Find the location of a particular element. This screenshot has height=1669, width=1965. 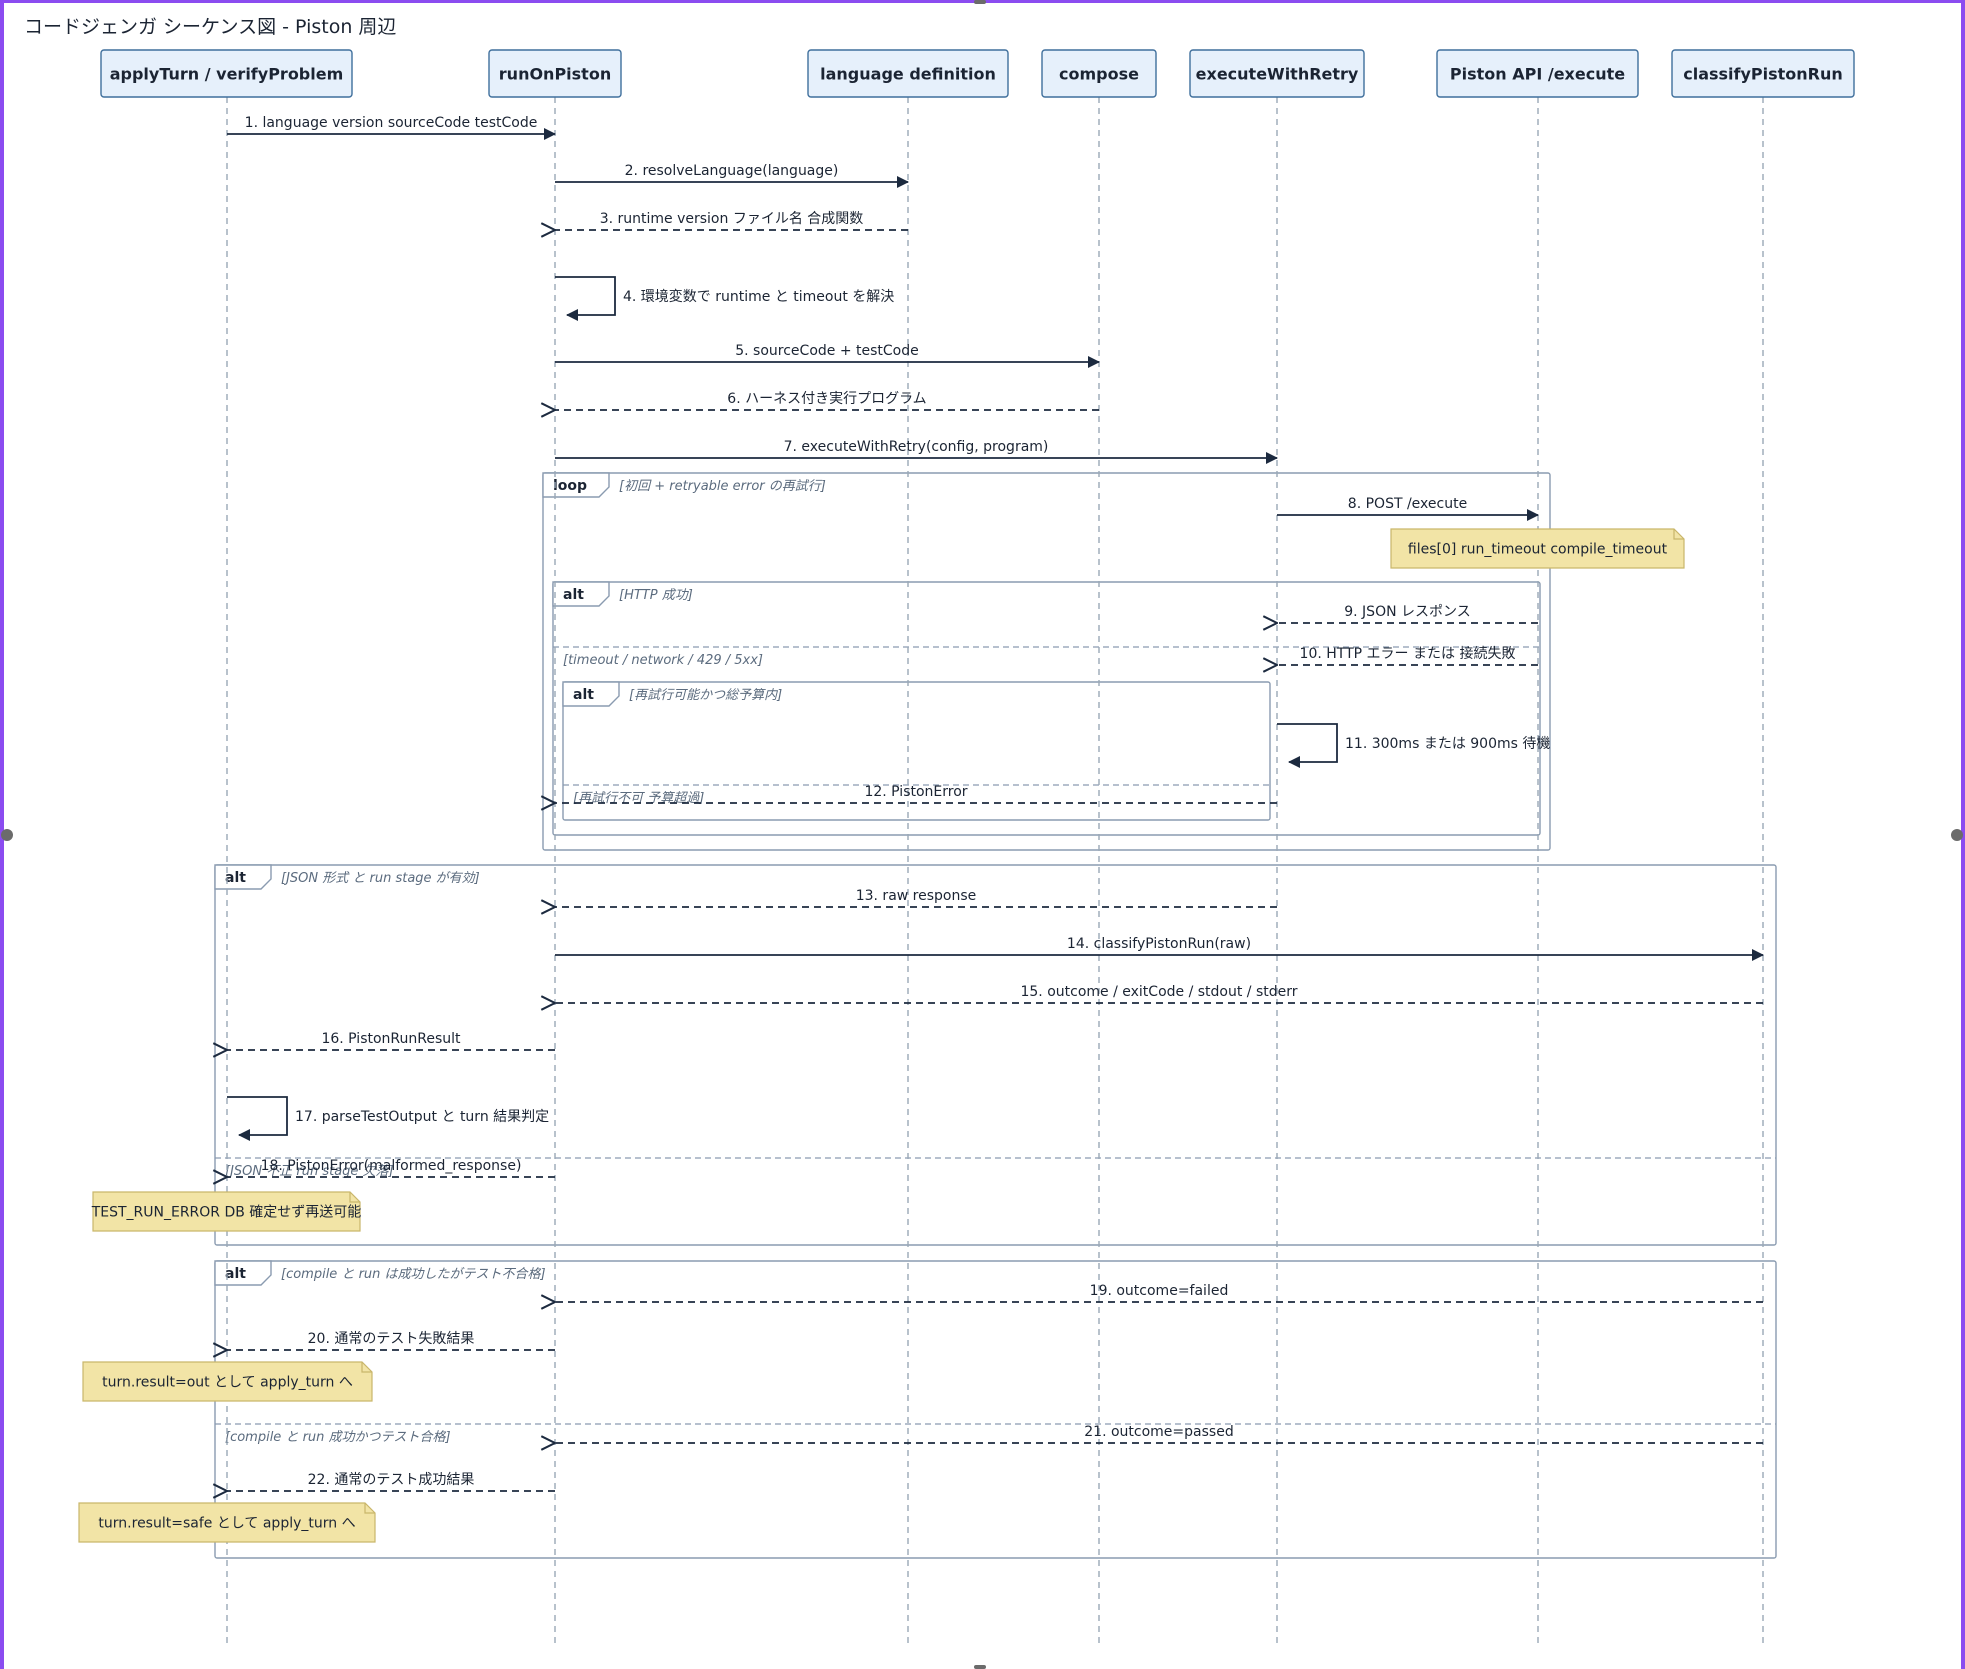

fragment-3-guard: [再試行可能かつ総予算内] is located at coordinates (705, 695).